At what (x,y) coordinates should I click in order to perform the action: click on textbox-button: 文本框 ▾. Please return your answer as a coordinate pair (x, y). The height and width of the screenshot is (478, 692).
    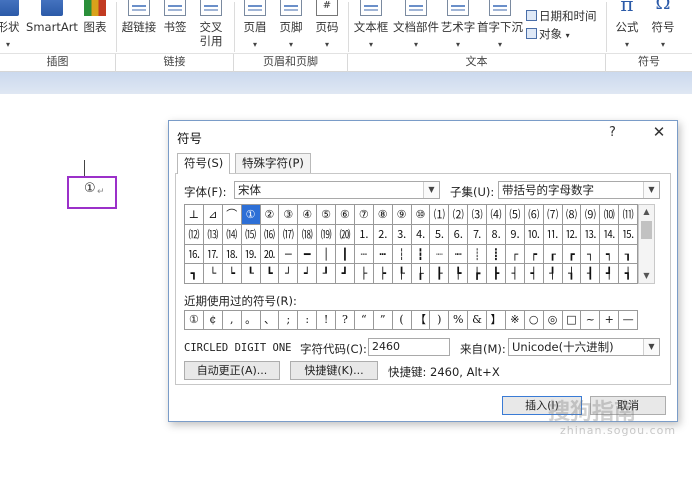
    Looking at the image, I should click on (371, 26).